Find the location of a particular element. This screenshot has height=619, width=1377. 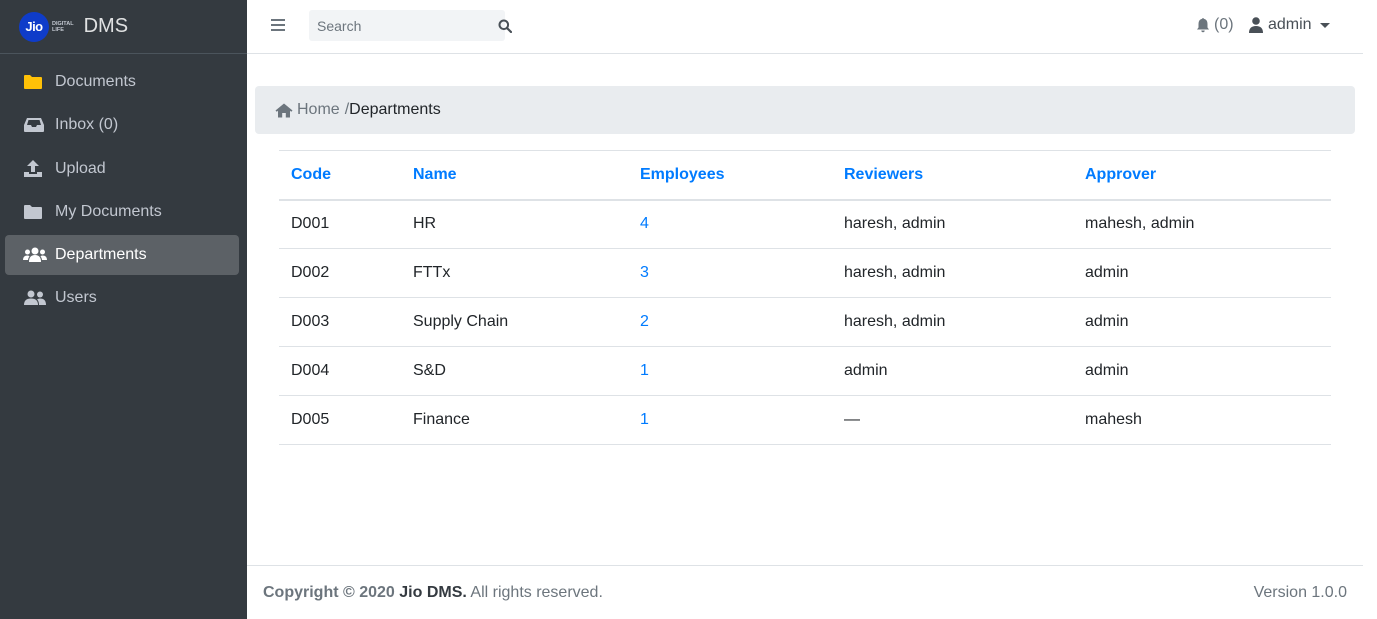

cell-approver: mahesh is located at coordinates (1202, 420).